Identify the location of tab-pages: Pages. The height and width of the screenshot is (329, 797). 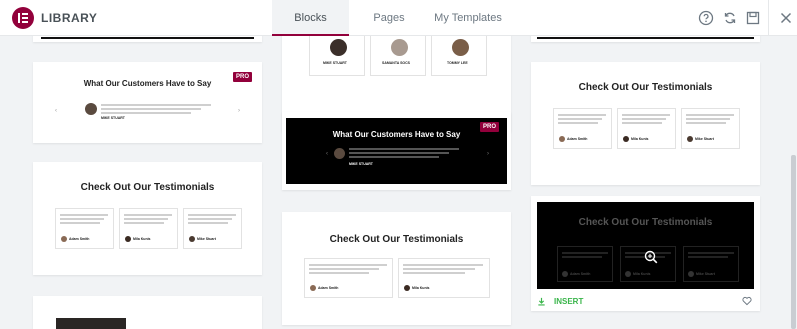
(389, 18).